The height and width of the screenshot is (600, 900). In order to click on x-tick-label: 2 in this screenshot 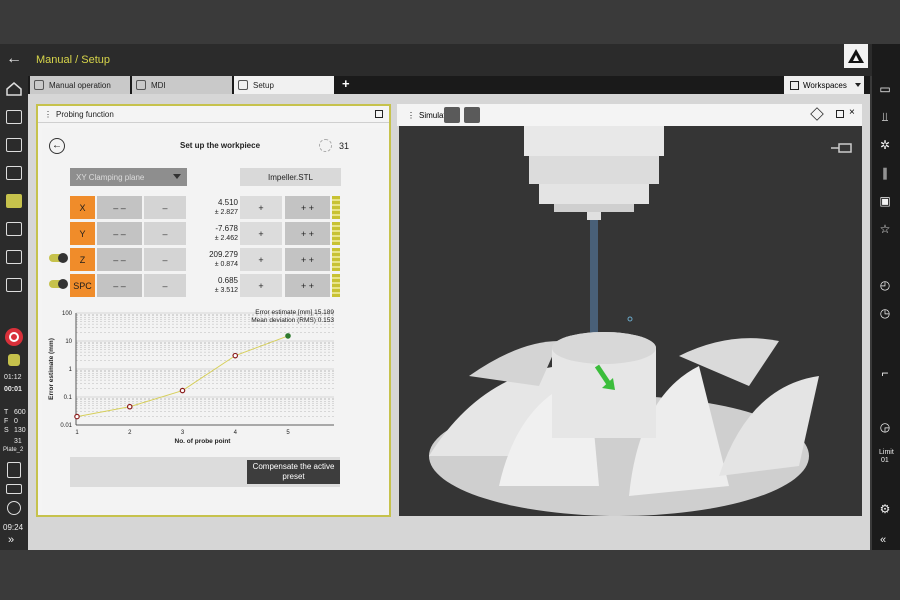, I will do `click(130, 433)`.